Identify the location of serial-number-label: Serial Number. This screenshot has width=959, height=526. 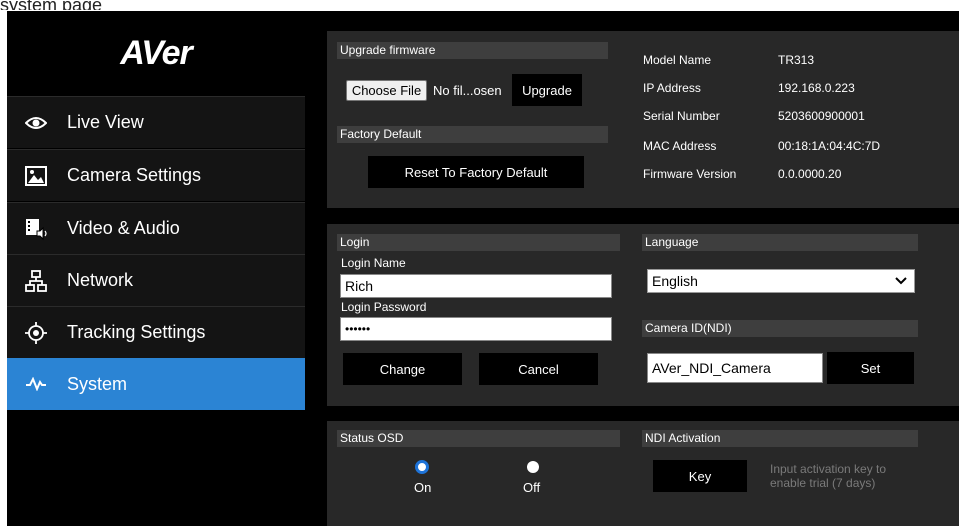
(681, 116).